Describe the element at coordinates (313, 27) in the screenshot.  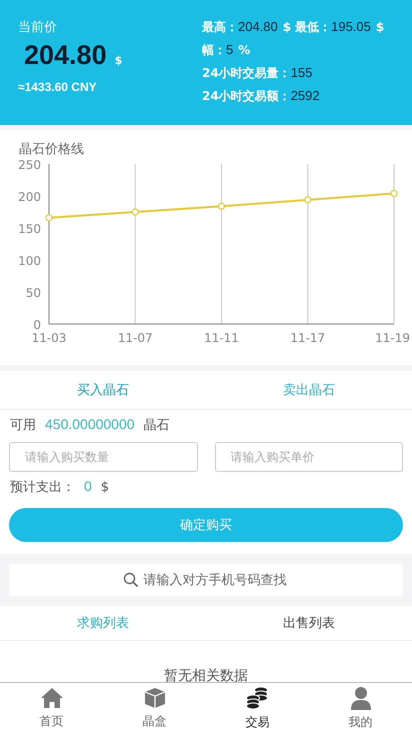
I see `stat-label: 最低：` at that location.